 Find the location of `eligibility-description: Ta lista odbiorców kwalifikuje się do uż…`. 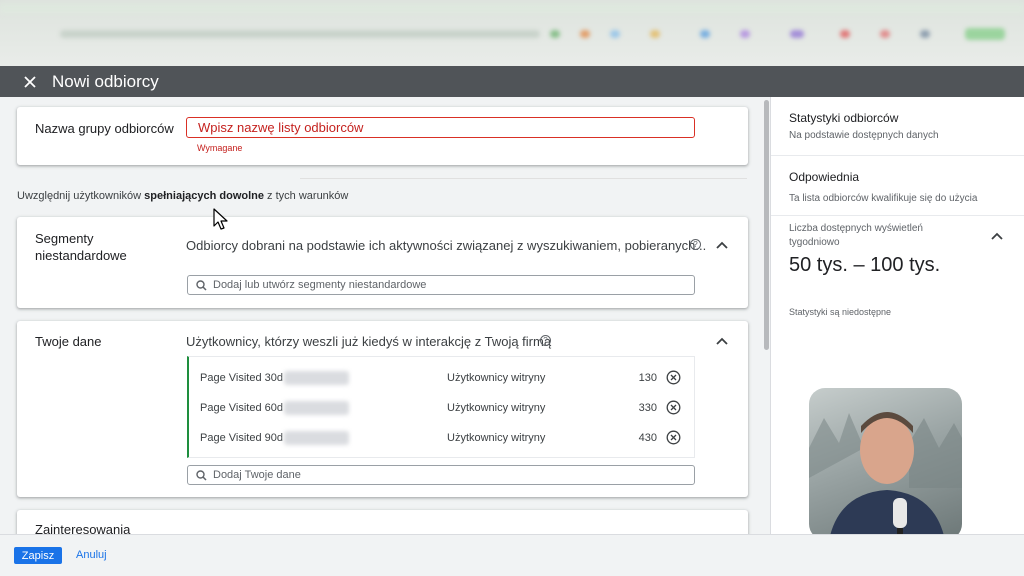

eligibility-description: Ta lista odbiorców kwalifikuje się do uż… is located at coordinates (883, 198).